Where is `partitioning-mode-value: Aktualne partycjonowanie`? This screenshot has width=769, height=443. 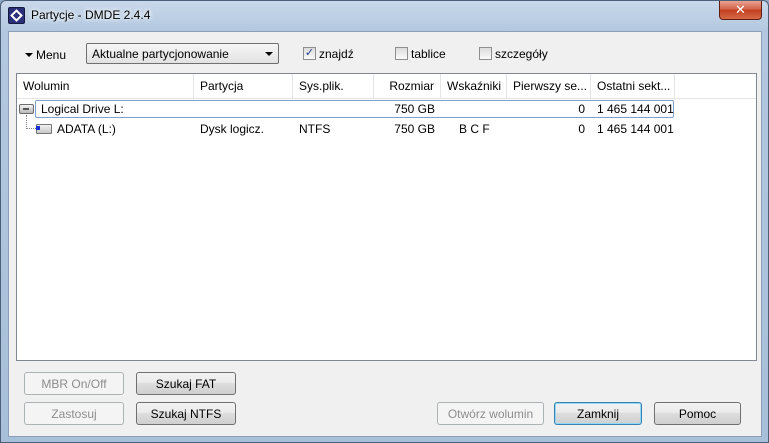 partitioning-mode-value: Aktualne partycjonowanie is located at coordinates (160, 53).